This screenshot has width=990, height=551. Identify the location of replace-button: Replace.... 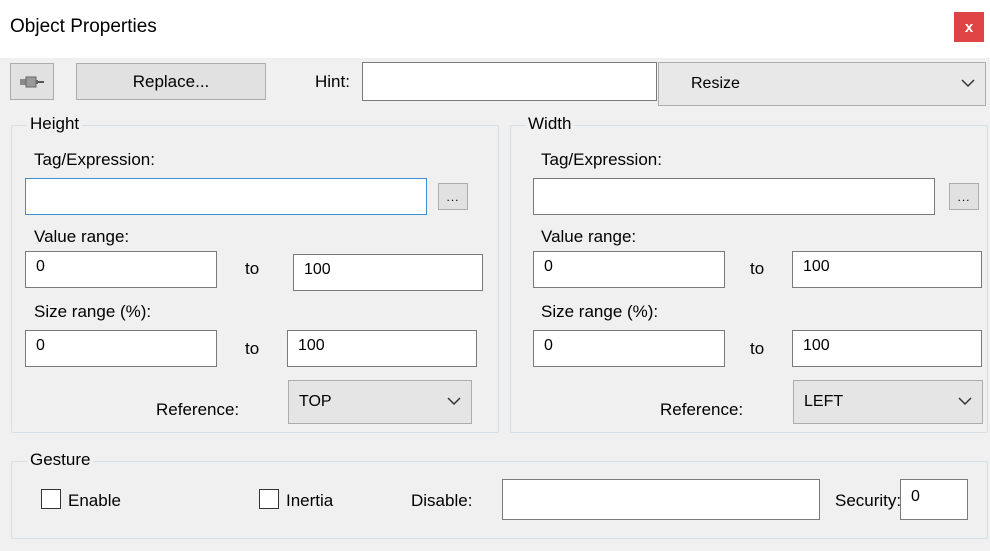
(171, 81).